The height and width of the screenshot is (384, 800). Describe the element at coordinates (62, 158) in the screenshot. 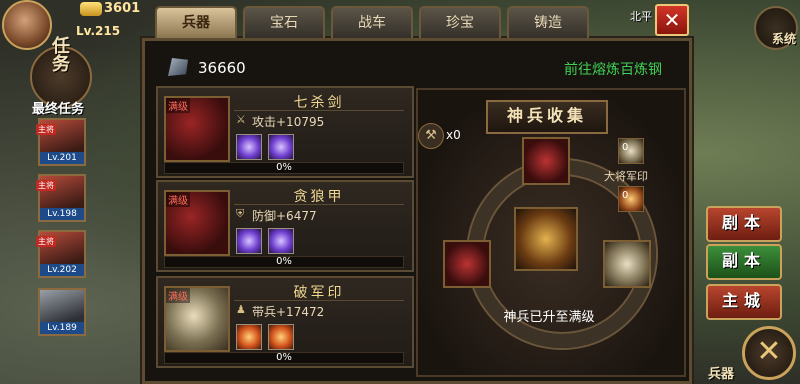

I see `general-level: Lv.201` at that location.